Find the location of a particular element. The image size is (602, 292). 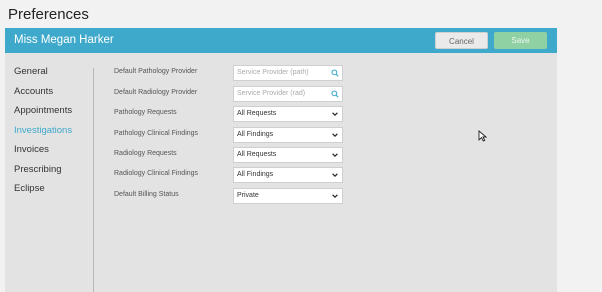

radiology-provider-label: Default Radiology Provider is located at coordinates (156, 92).